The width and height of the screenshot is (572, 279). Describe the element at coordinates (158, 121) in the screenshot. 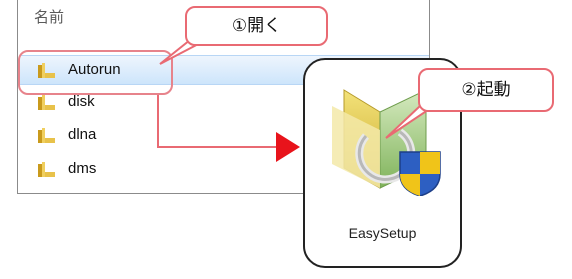

I see `connector-line-vertical` at that location.